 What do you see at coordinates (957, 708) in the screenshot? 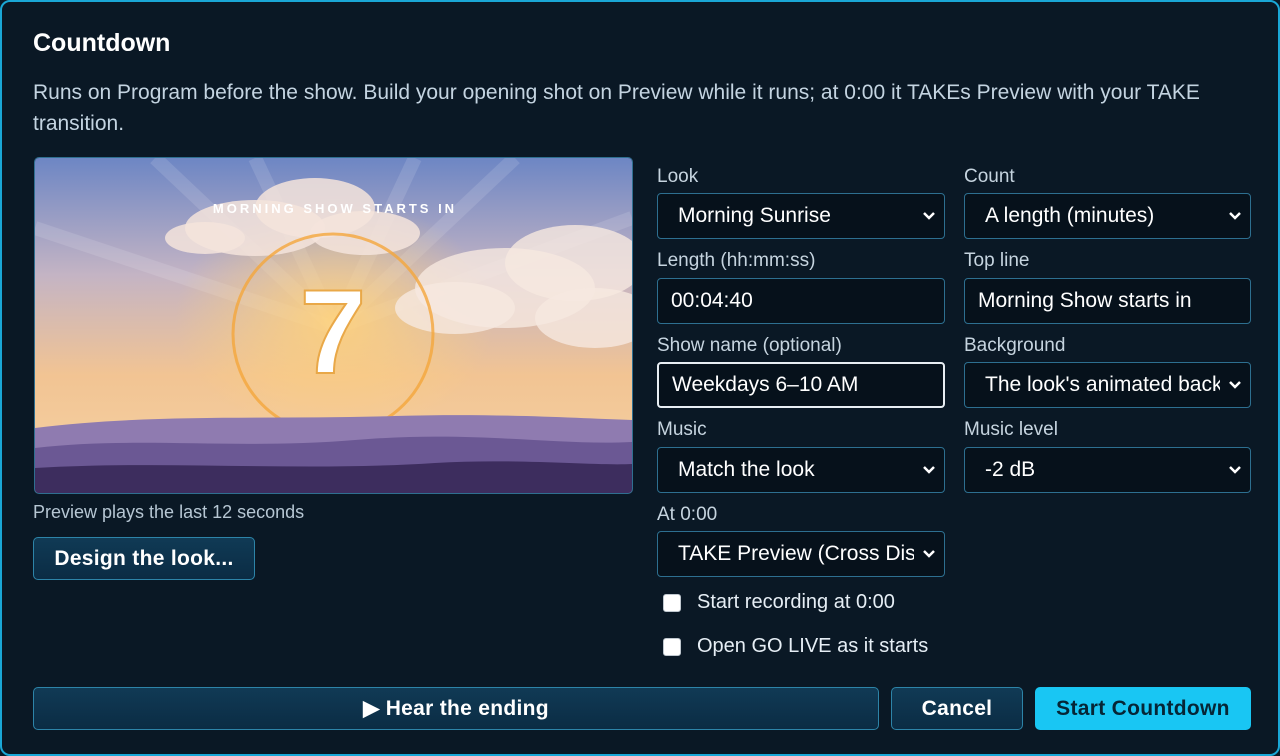
I see `cancel-button: Cancel` at bounding box center [957, 708].